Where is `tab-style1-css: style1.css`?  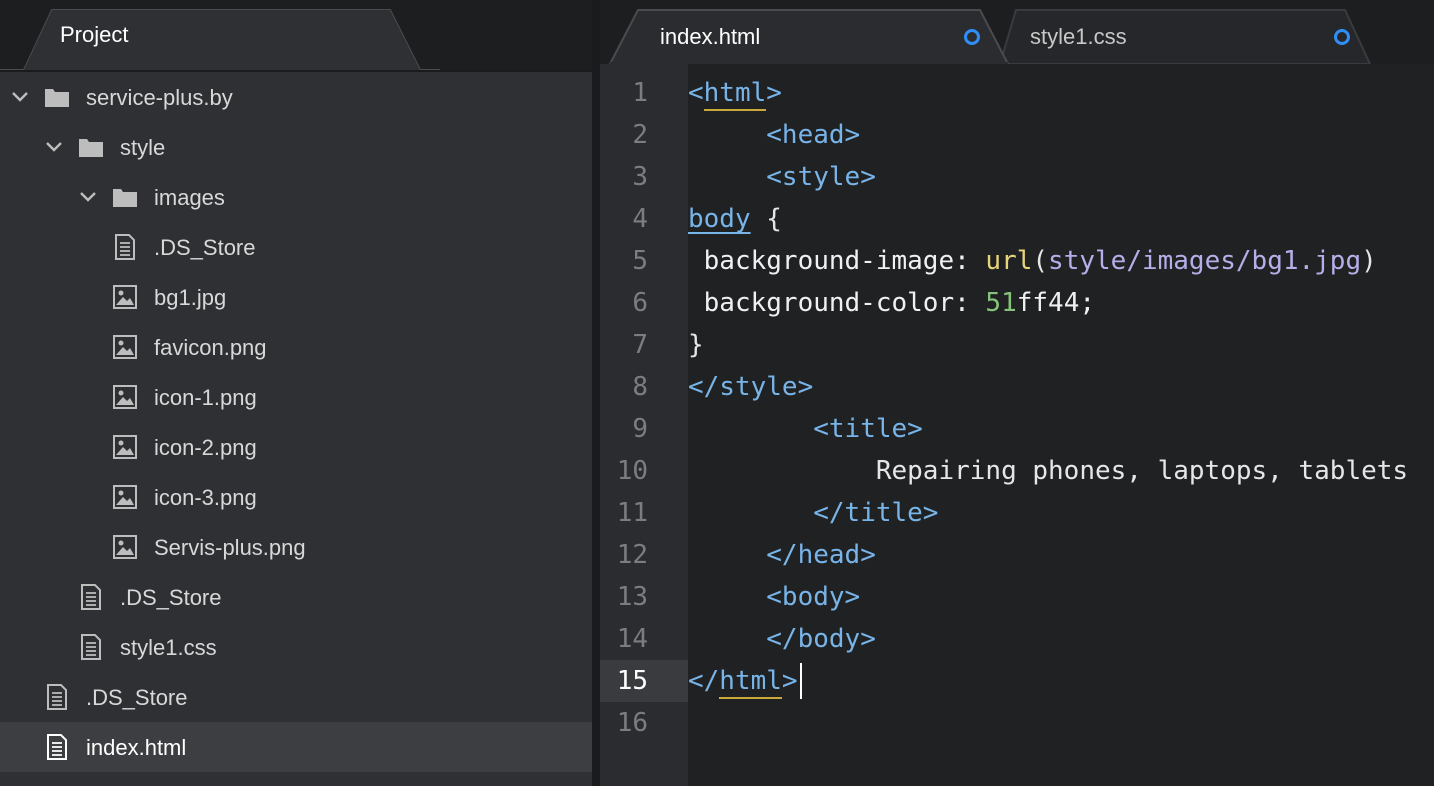 tab-style1-css: style1.css is located at coordinates (1183, 37).